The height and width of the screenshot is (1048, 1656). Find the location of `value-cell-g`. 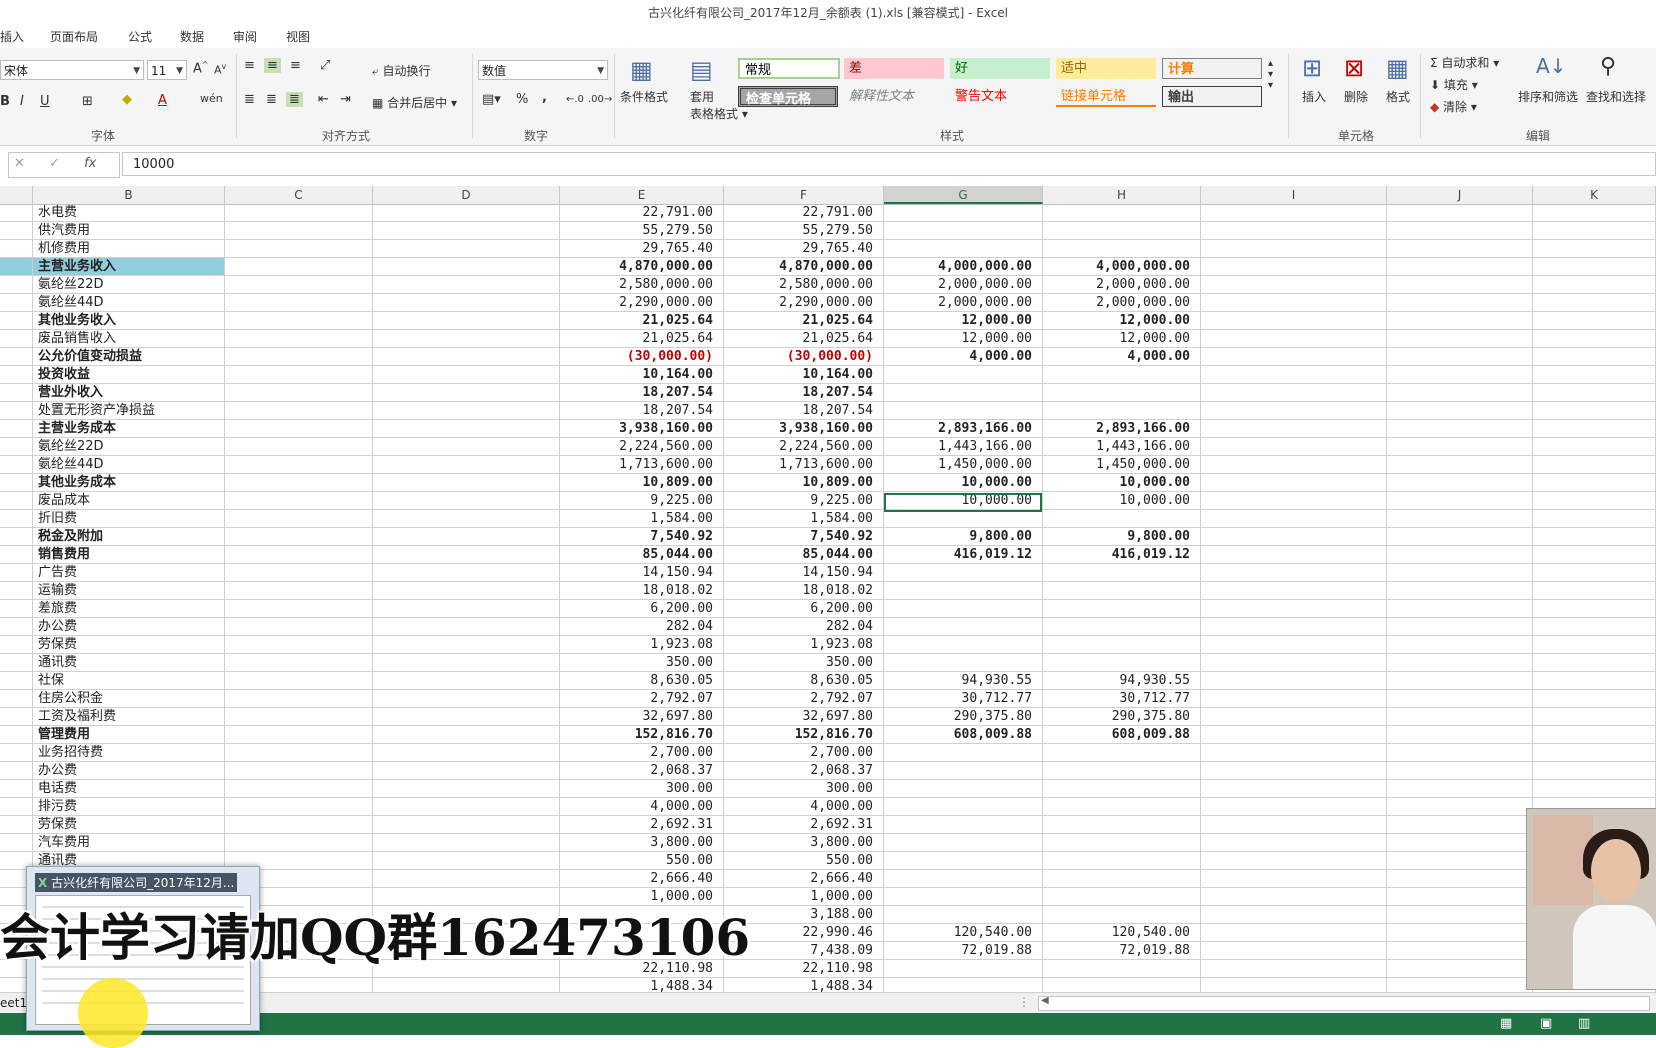

value-cell-g is located at coordinates (963, 627).